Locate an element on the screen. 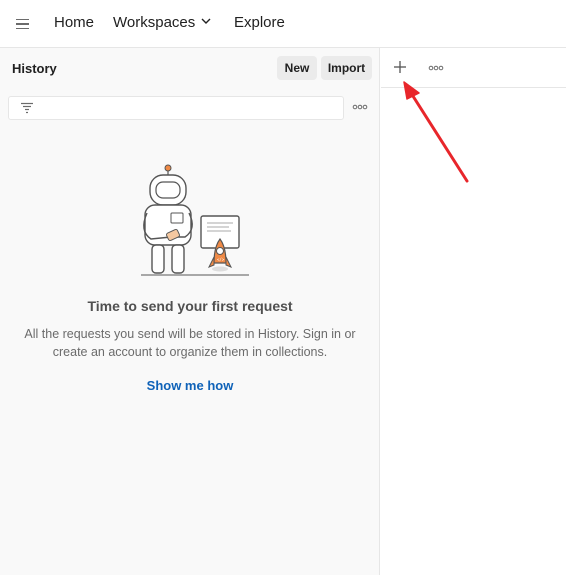  astronaut-illustration: </> is located at coordinates (195, 220).